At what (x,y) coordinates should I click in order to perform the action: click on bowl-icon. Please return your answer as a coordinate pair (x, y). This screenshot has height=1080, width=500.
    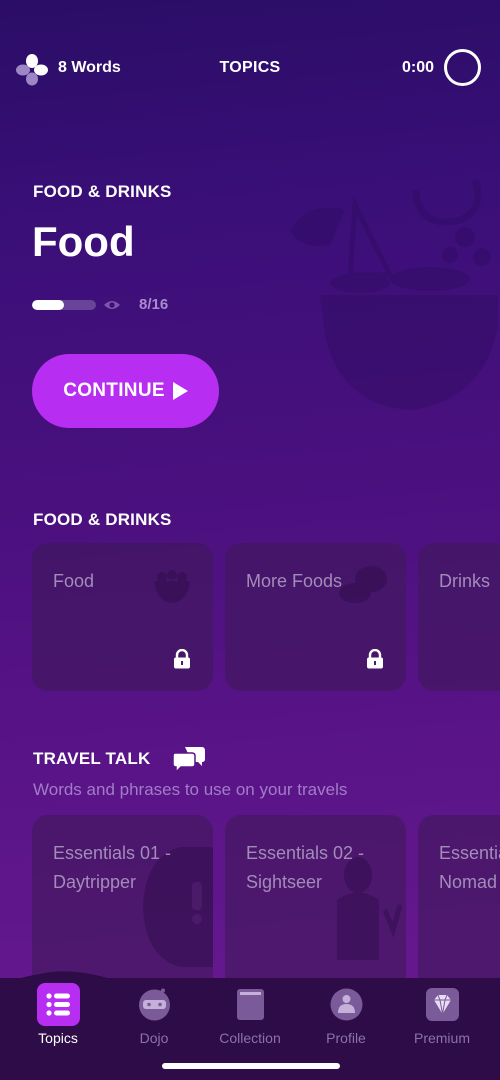
    Looking at the image, I should click on (172, 586).